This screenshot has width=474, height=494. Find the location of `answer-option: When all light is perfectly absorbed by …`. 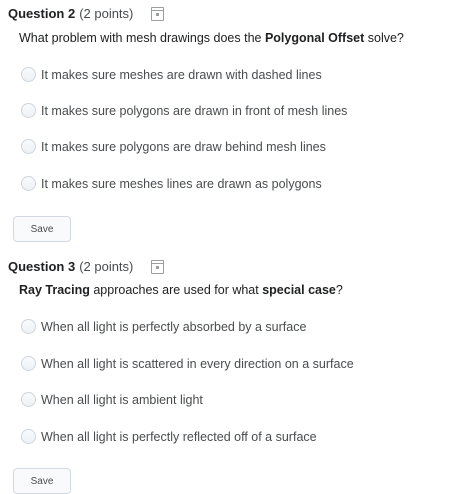

answer-option: When all light is perfectly absorbed by … is located at coordinates (163, 326).